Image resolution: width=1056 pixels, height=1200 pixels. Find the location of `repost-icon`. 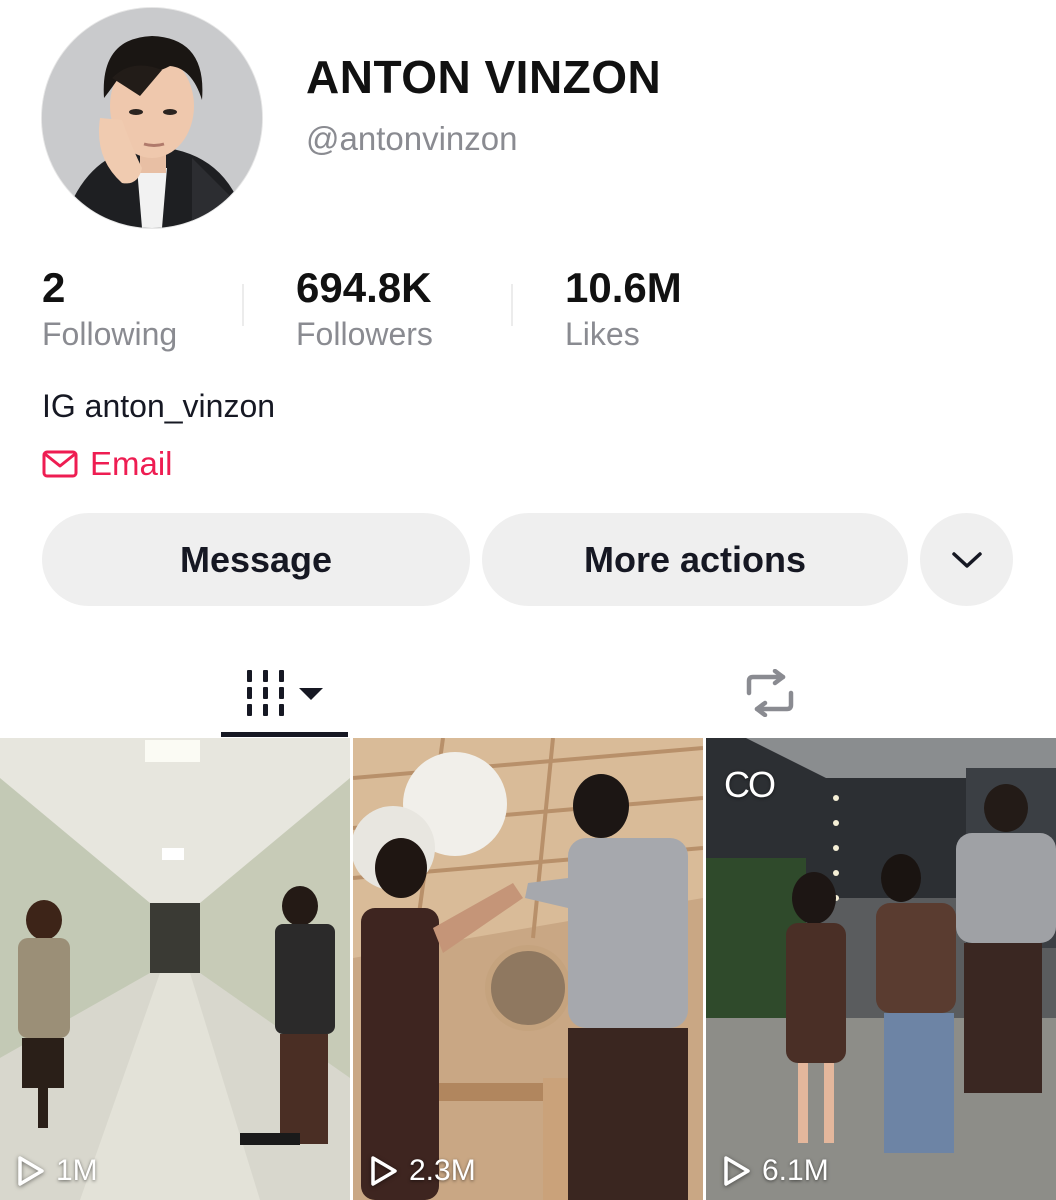

repost-icon is located at coordinates (770, 693).